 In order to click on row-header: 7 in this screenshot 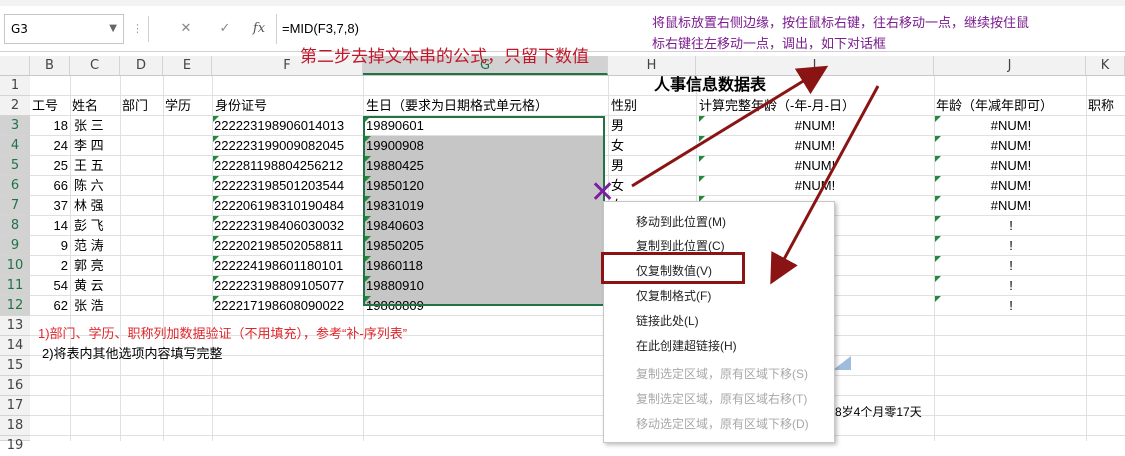, I will do `click(15, 206)`.